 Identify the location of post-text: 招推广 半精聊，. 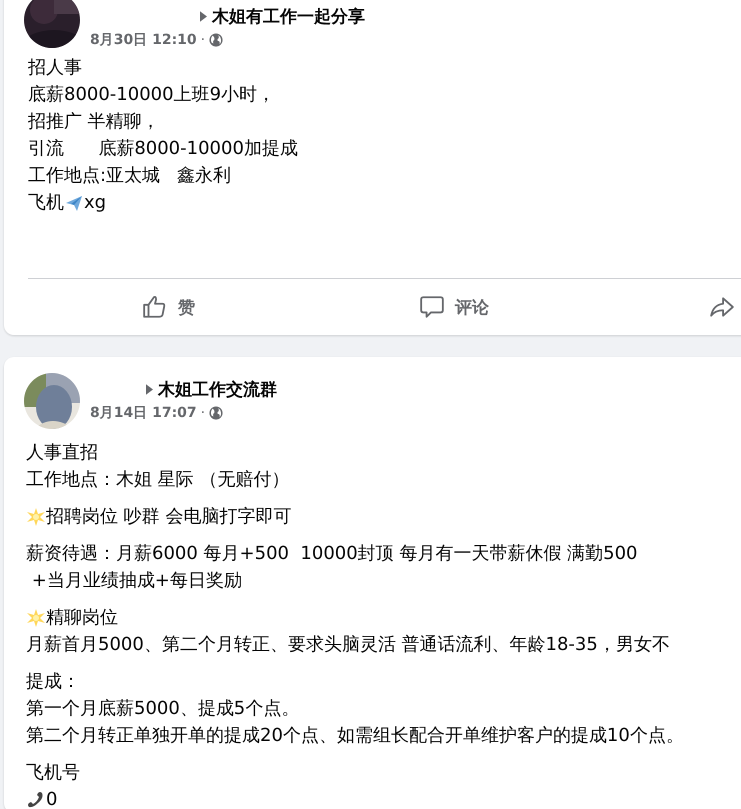
(94, 122).